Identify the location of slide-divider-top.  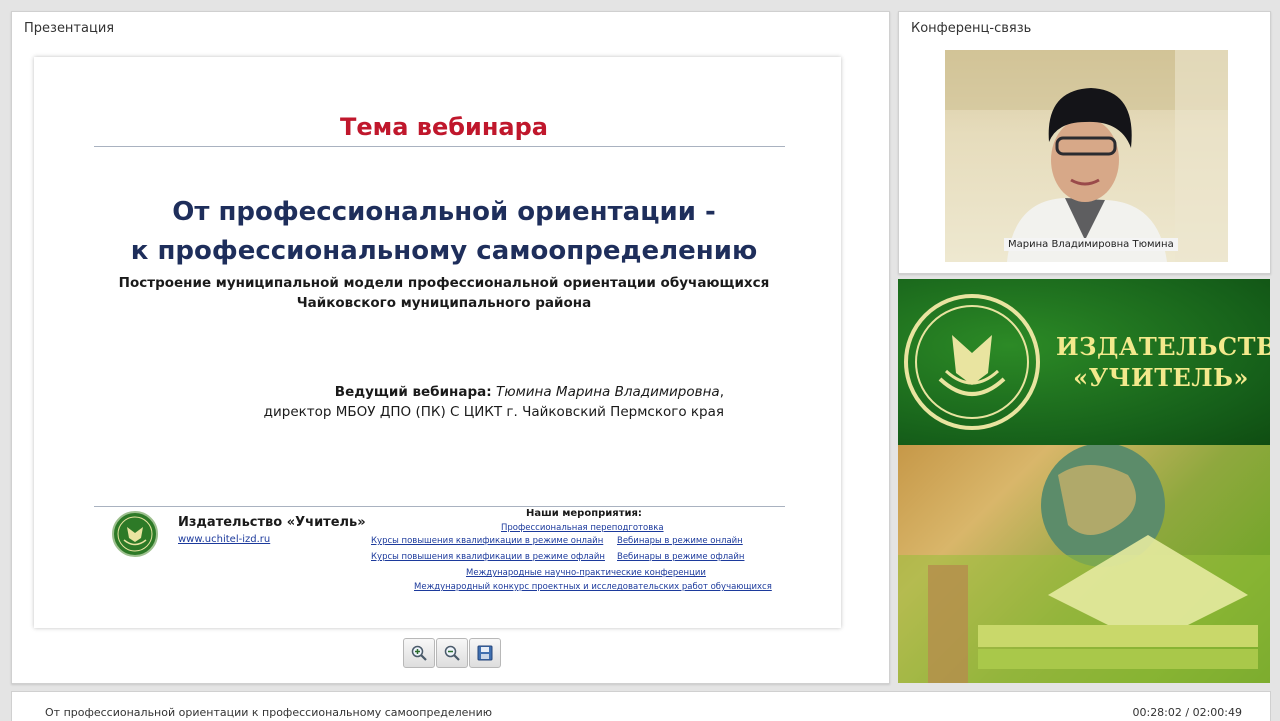
(439, 146).